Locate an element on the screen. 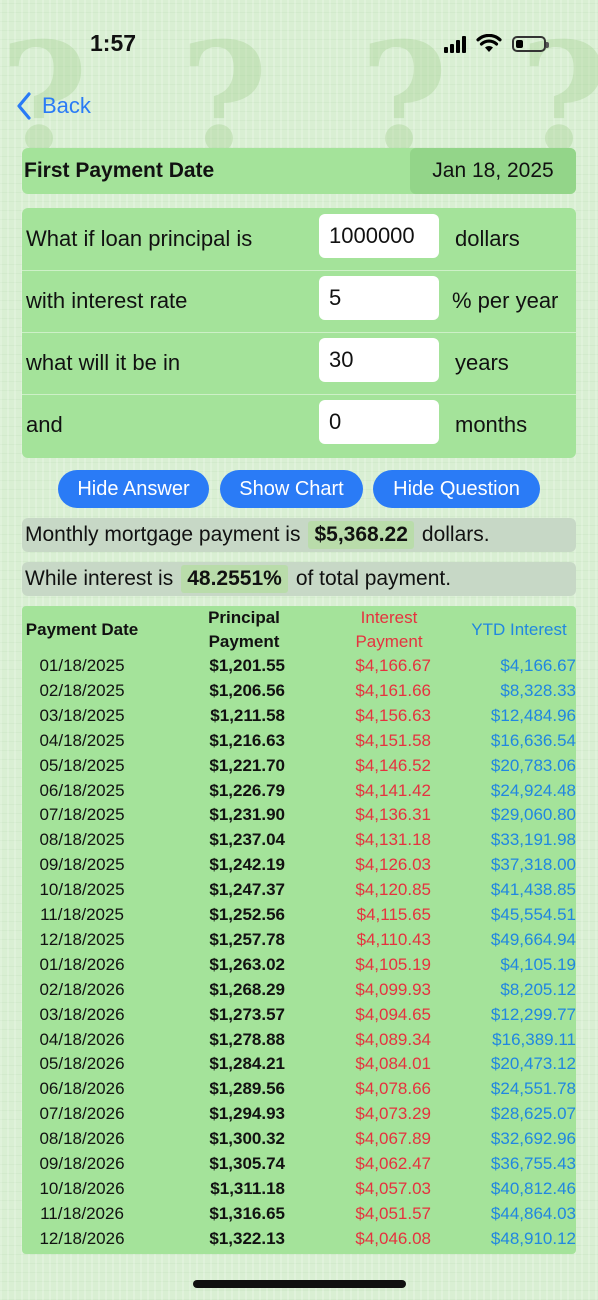  back-label: Back is located at coordinates (66, 105).